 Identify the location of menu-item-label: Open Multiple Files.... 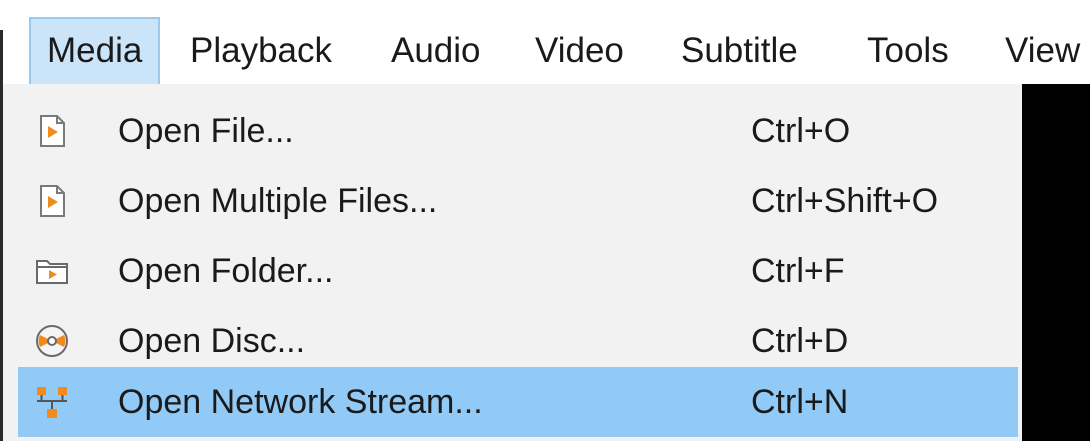
(278, 201).